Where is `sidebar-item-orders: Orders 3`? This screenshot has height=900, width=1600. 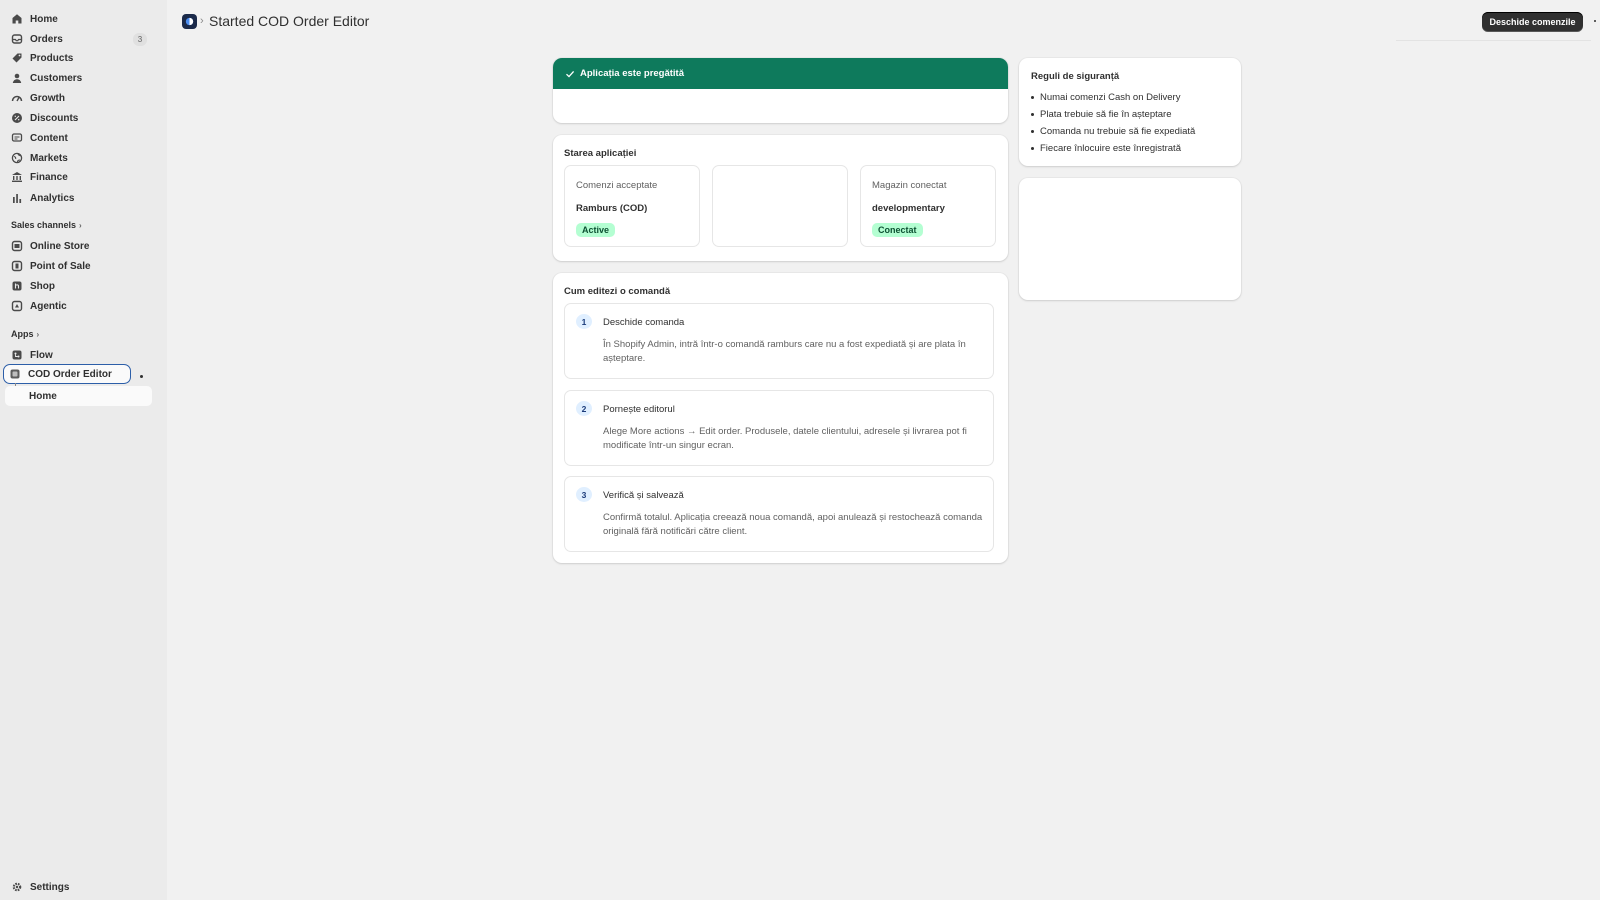 sidebar-item-orders: Orders 3 is located at coordinates (79, 39).